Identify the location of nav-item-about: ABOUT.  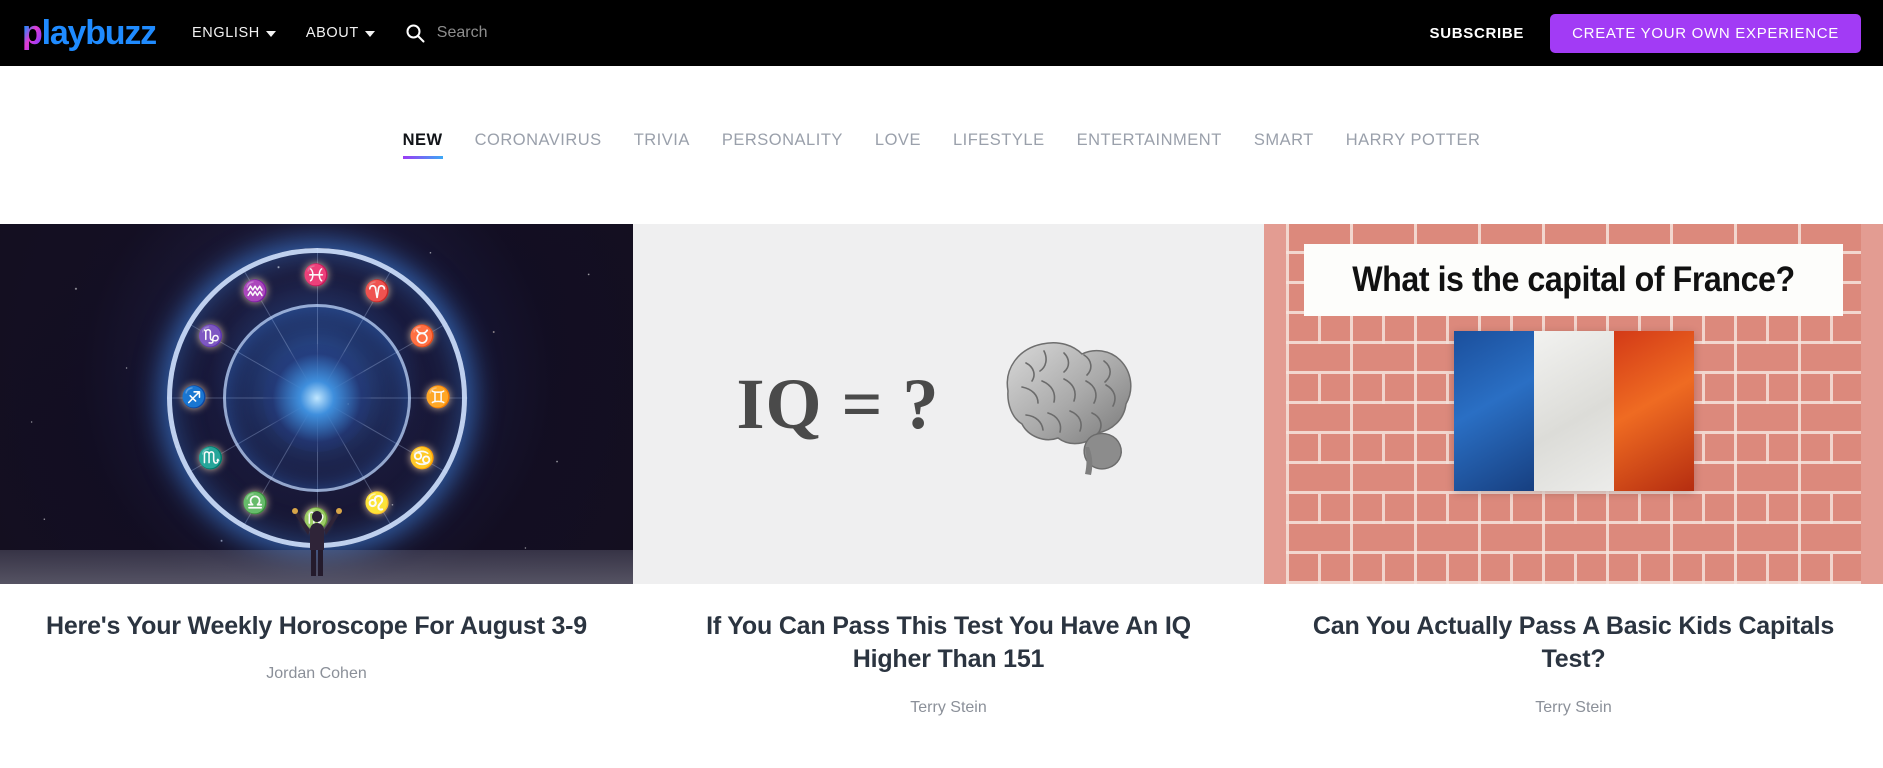
(340, 33).